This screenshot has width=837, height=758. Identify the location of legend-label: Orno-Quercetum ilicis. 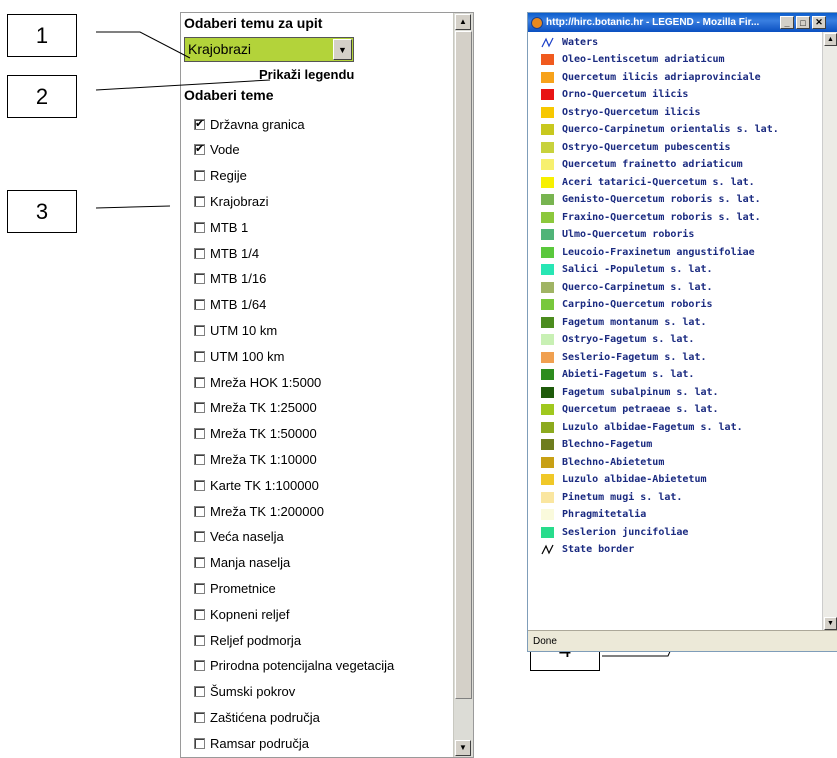
(625, 94).